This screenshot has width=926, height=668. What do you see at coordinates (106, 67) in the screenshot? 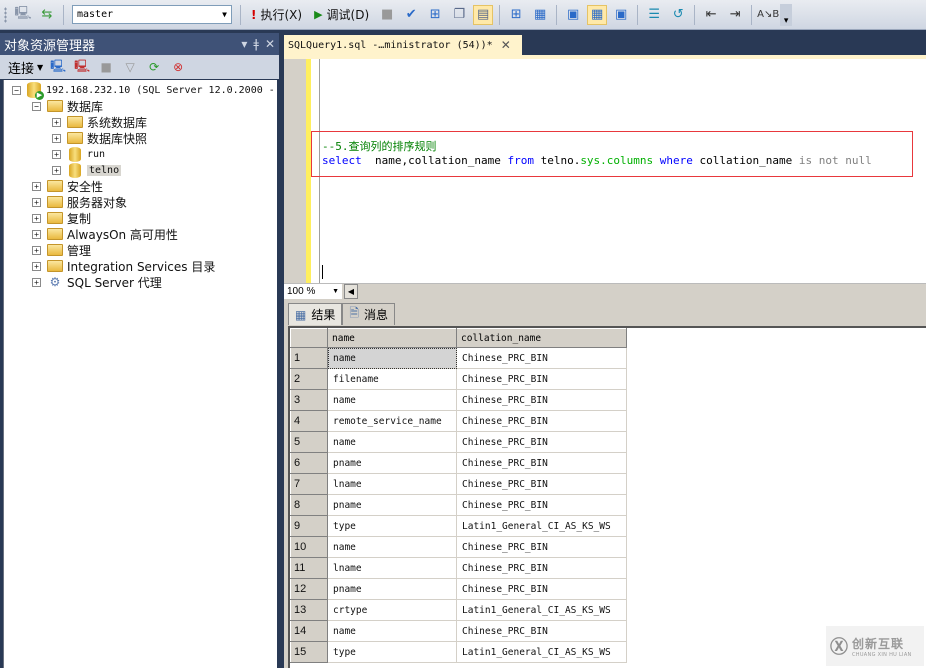
I see `stop-icon: ■` at bounding box center [106, 67].